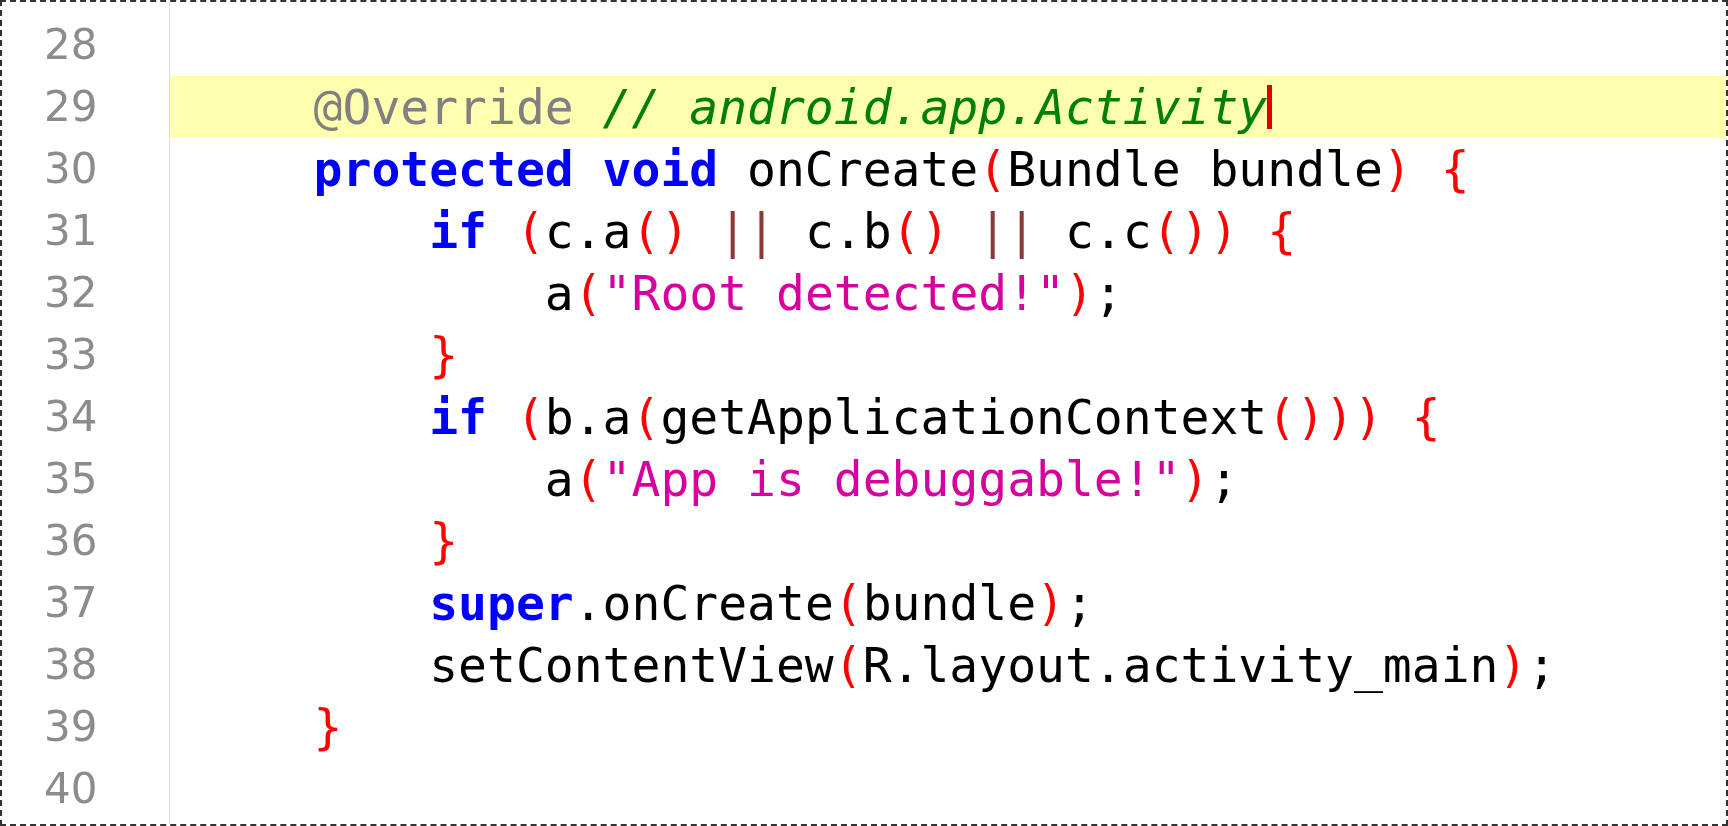 This screenshot has height=826, width=1728. Describe the element at coordinates (993, 665) in the screenshot. I see `code-line: setContentView(R.layout.activity_main);` at that location.